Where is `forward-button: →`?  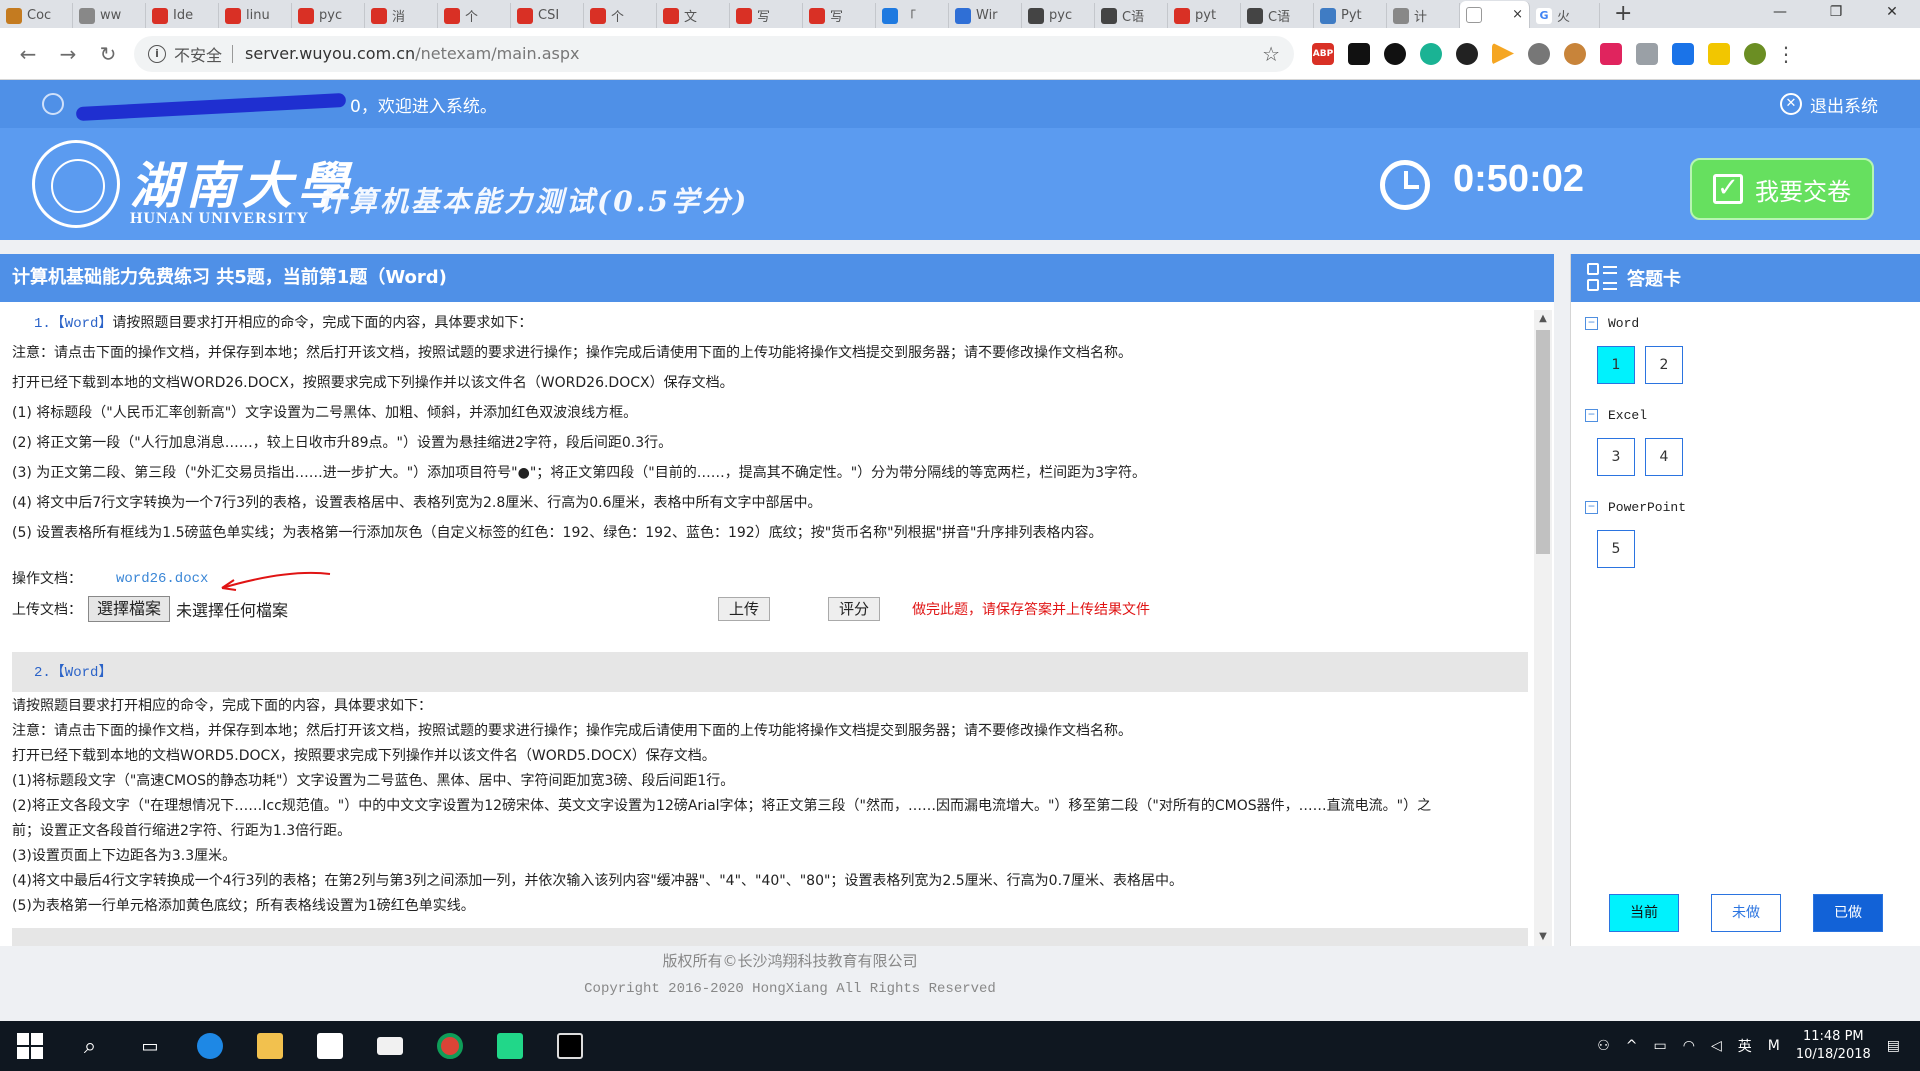 forward-button: → is located at coordinates (68, 54).